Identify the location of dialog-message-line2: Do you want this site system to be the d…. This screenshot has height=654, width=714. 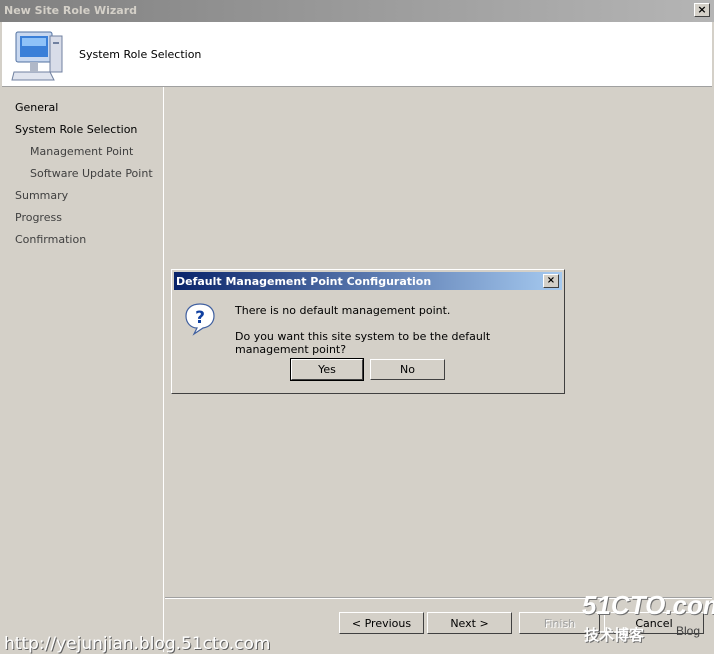
(363, 343).